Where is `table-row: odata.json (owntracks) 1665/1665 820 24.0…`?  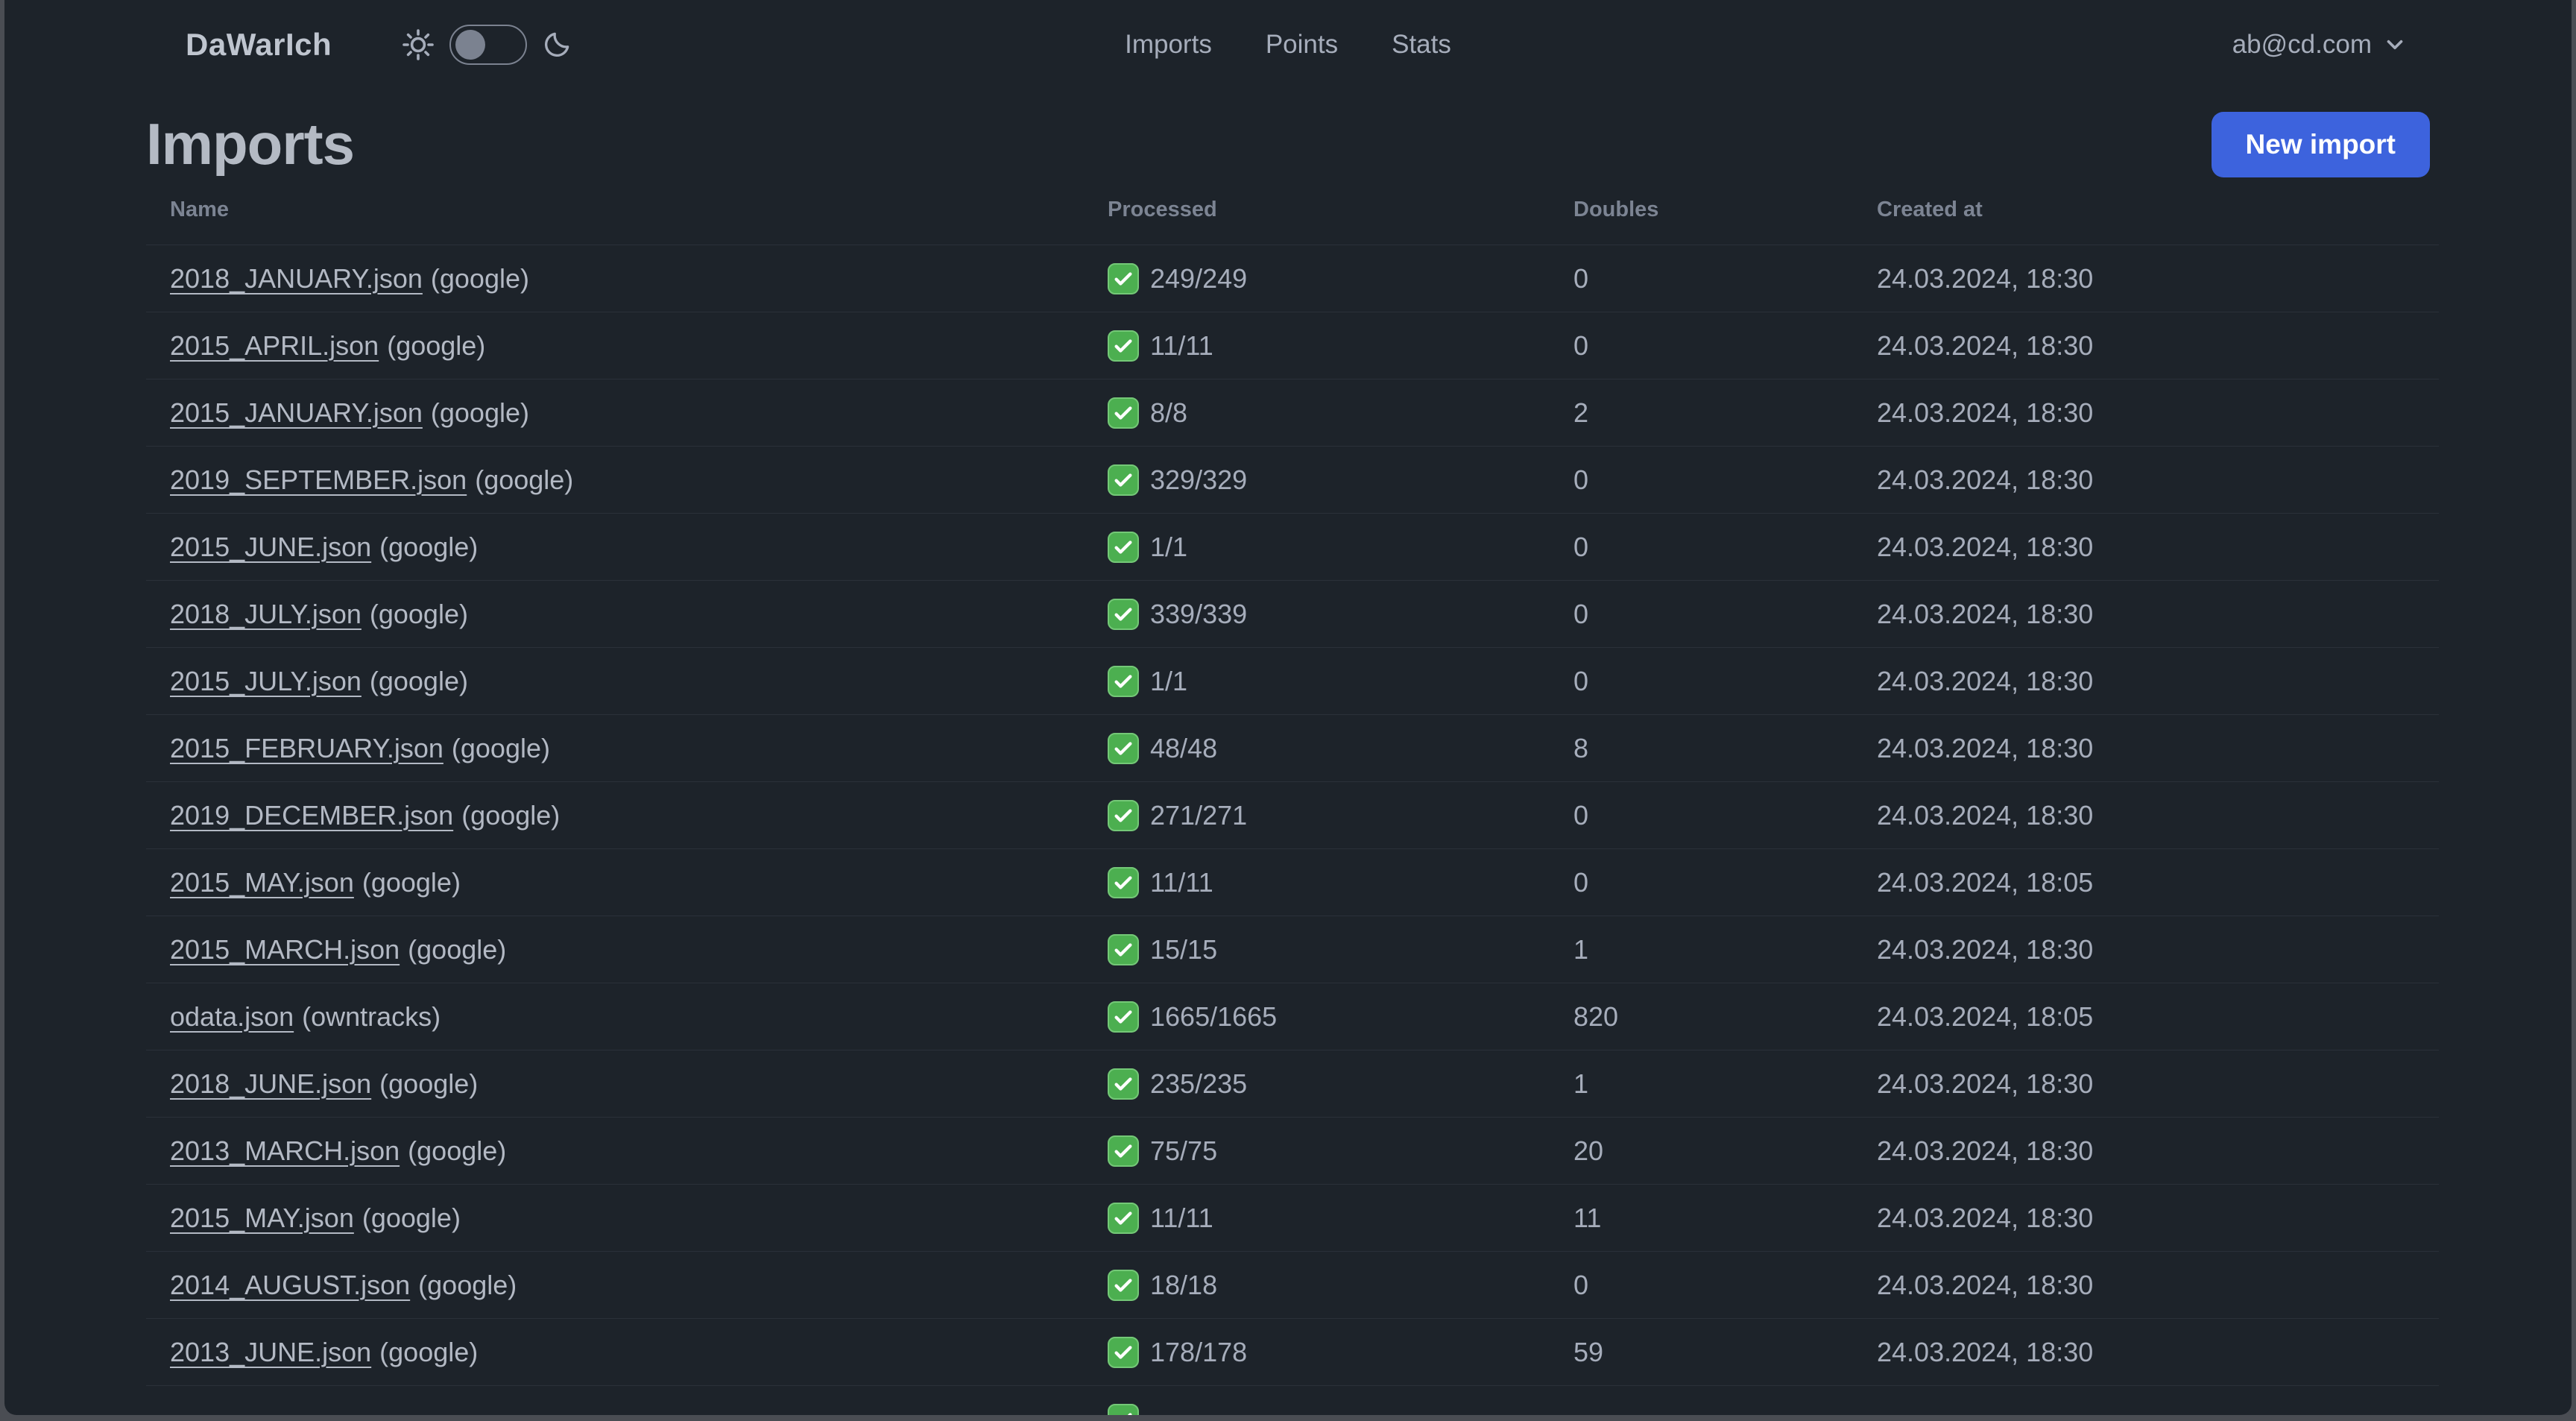
table-row: odata.json (owntracks) 1665/1665 820 24.0… is located at coordinates (1293, 1016).